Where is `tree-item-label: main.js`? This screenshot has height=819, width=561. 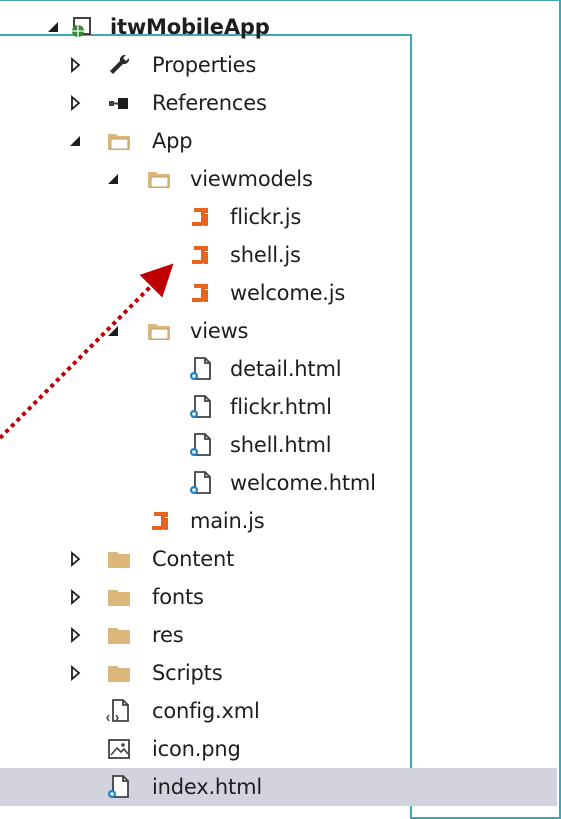 tree-item-label: main.js is located at coordinates (227, 521).